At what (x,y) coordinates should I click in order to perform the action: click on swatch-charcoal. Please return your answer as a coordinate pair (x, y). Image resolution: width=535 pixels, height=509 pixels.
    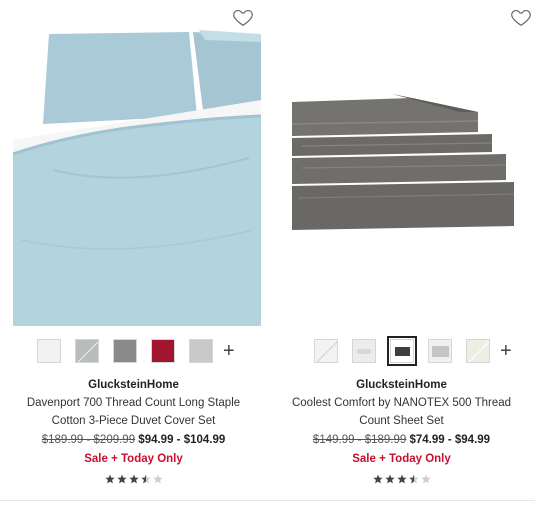
    Looking at the image, I should click on (402, 351).